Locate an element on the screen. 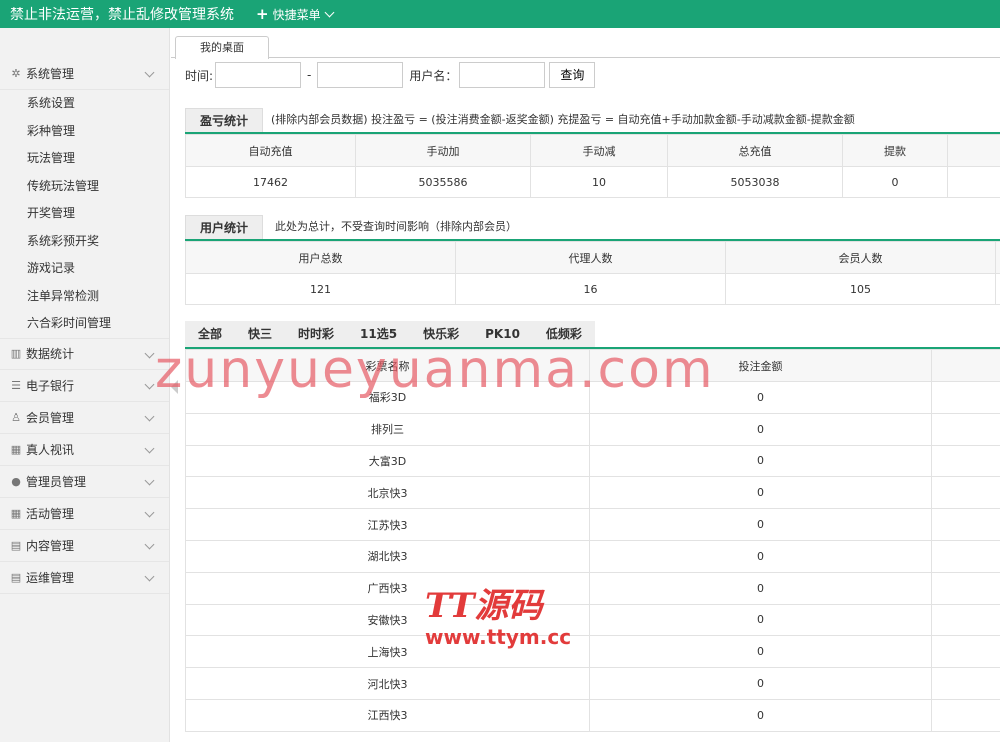  table-cell: 16 is located at coordinates (590, 289).